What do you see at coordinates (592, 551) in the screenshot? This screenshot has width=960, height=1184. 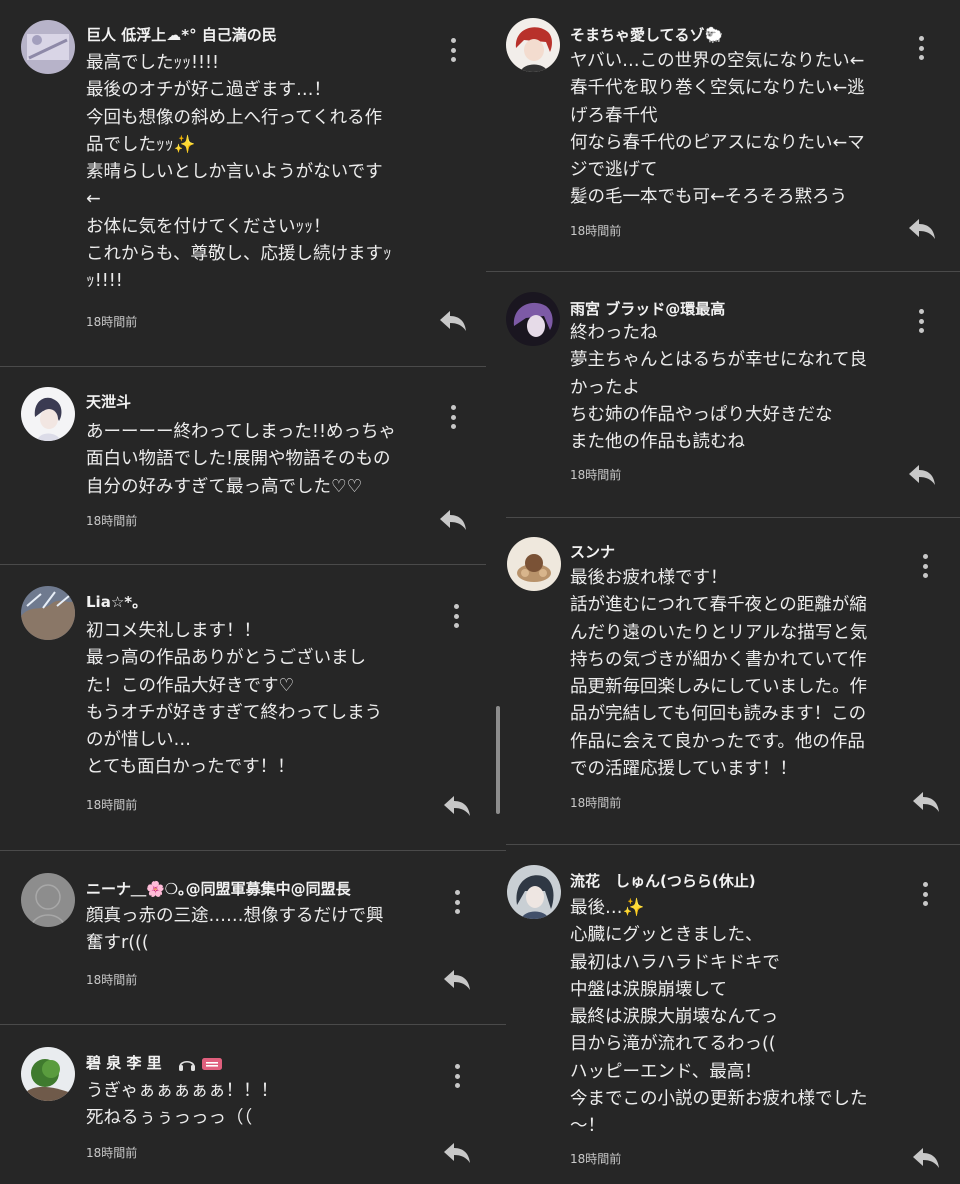 I see `comment-username: スンナ` at bounding box center [592, 551].